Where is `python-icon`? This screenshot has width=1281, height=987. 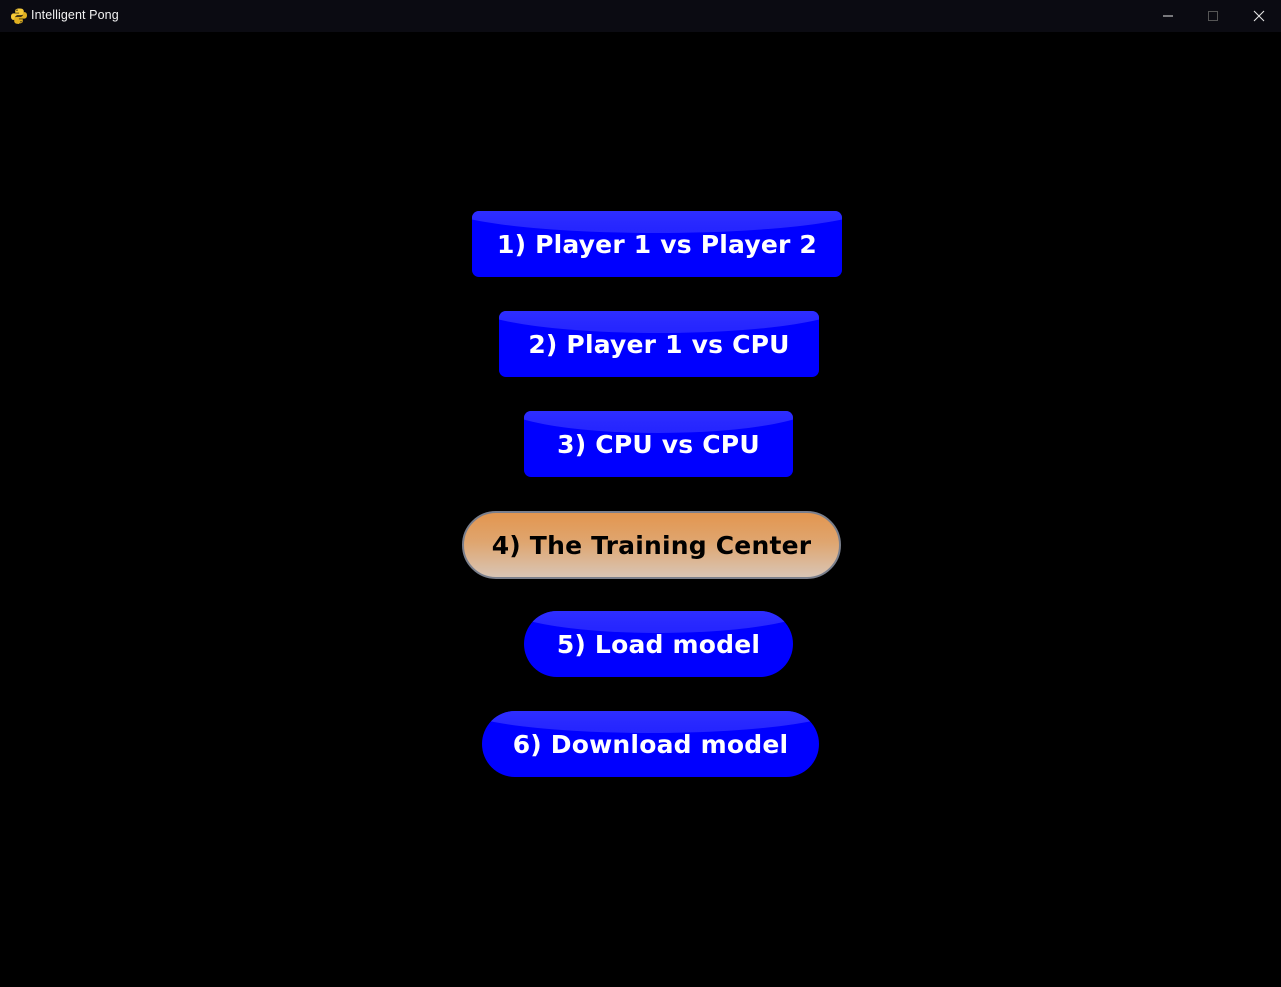 python-icon is located at coordinates (19, 16).